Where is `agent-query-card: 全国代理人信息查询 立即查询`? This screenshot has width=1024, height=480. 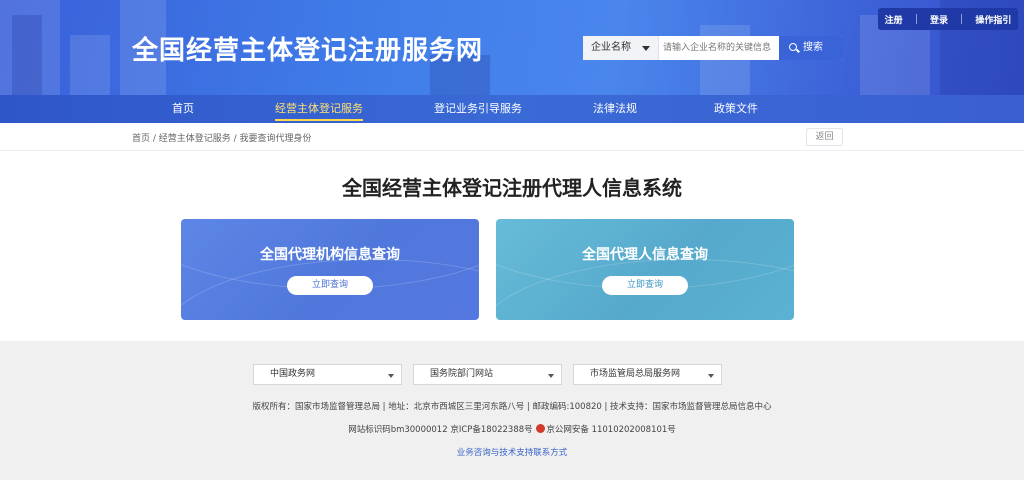 agent-query-card: 全国代理人信息查询 立即查询 is located at coordinates (645, 269).